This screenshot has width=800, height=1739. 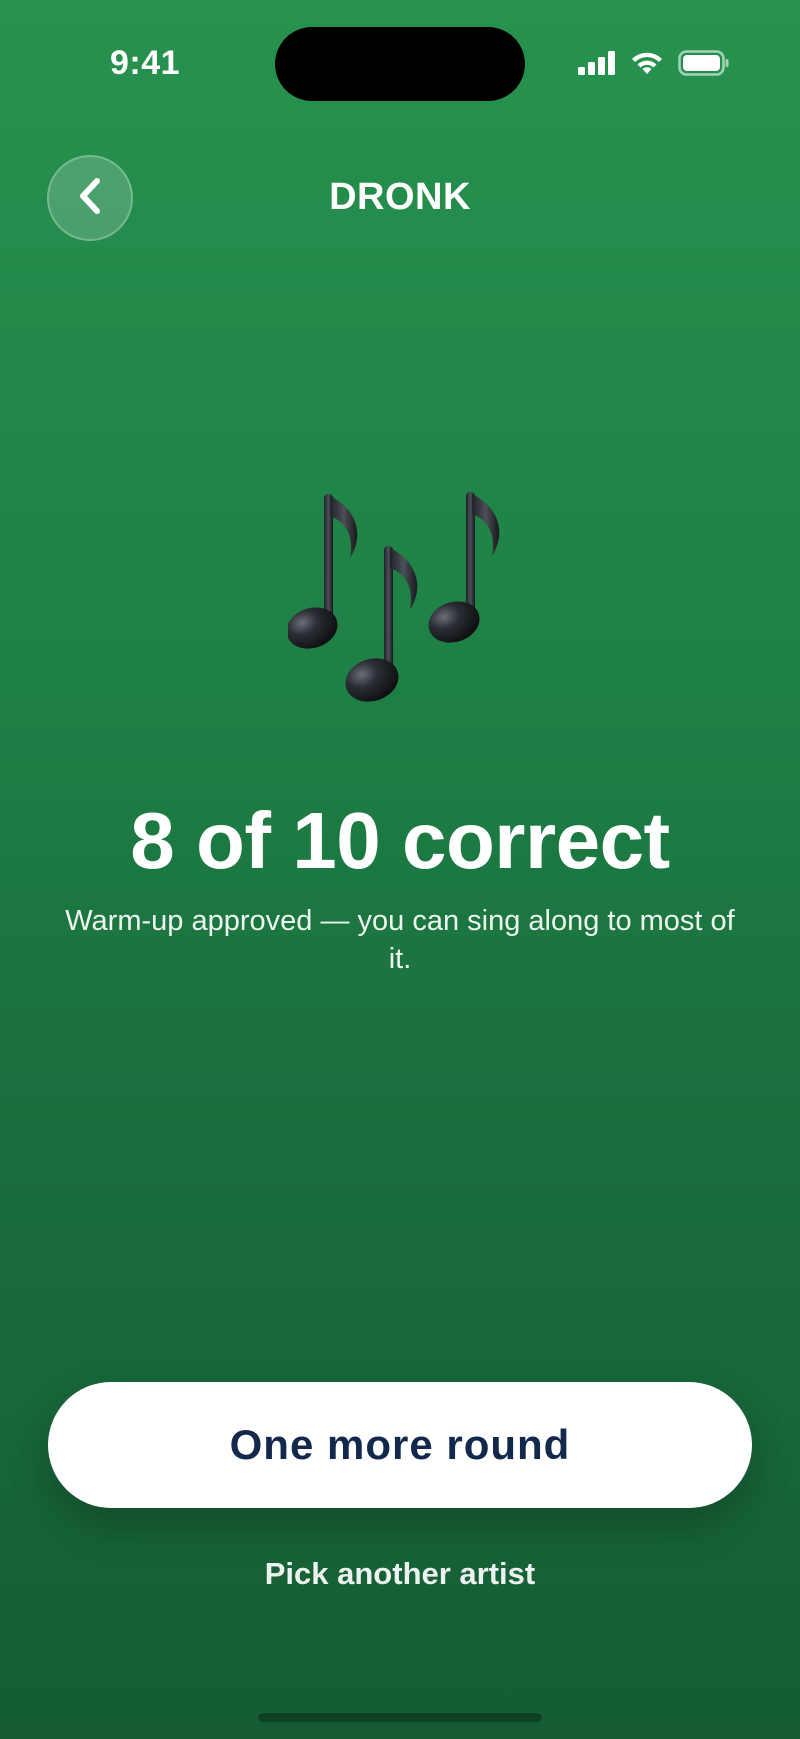 I want to click on musical-notes-icon, so click(x=399, y=598).